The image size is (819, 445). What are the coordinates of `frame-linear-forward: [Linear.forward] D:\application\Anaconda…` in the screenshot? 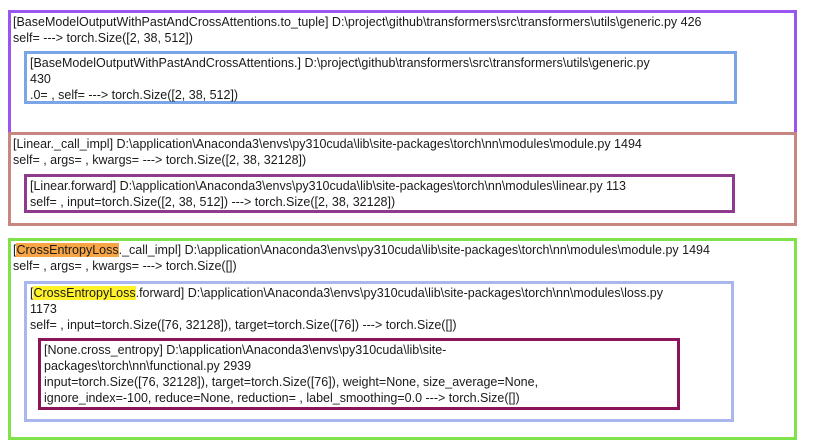 It's located at (379, 193).